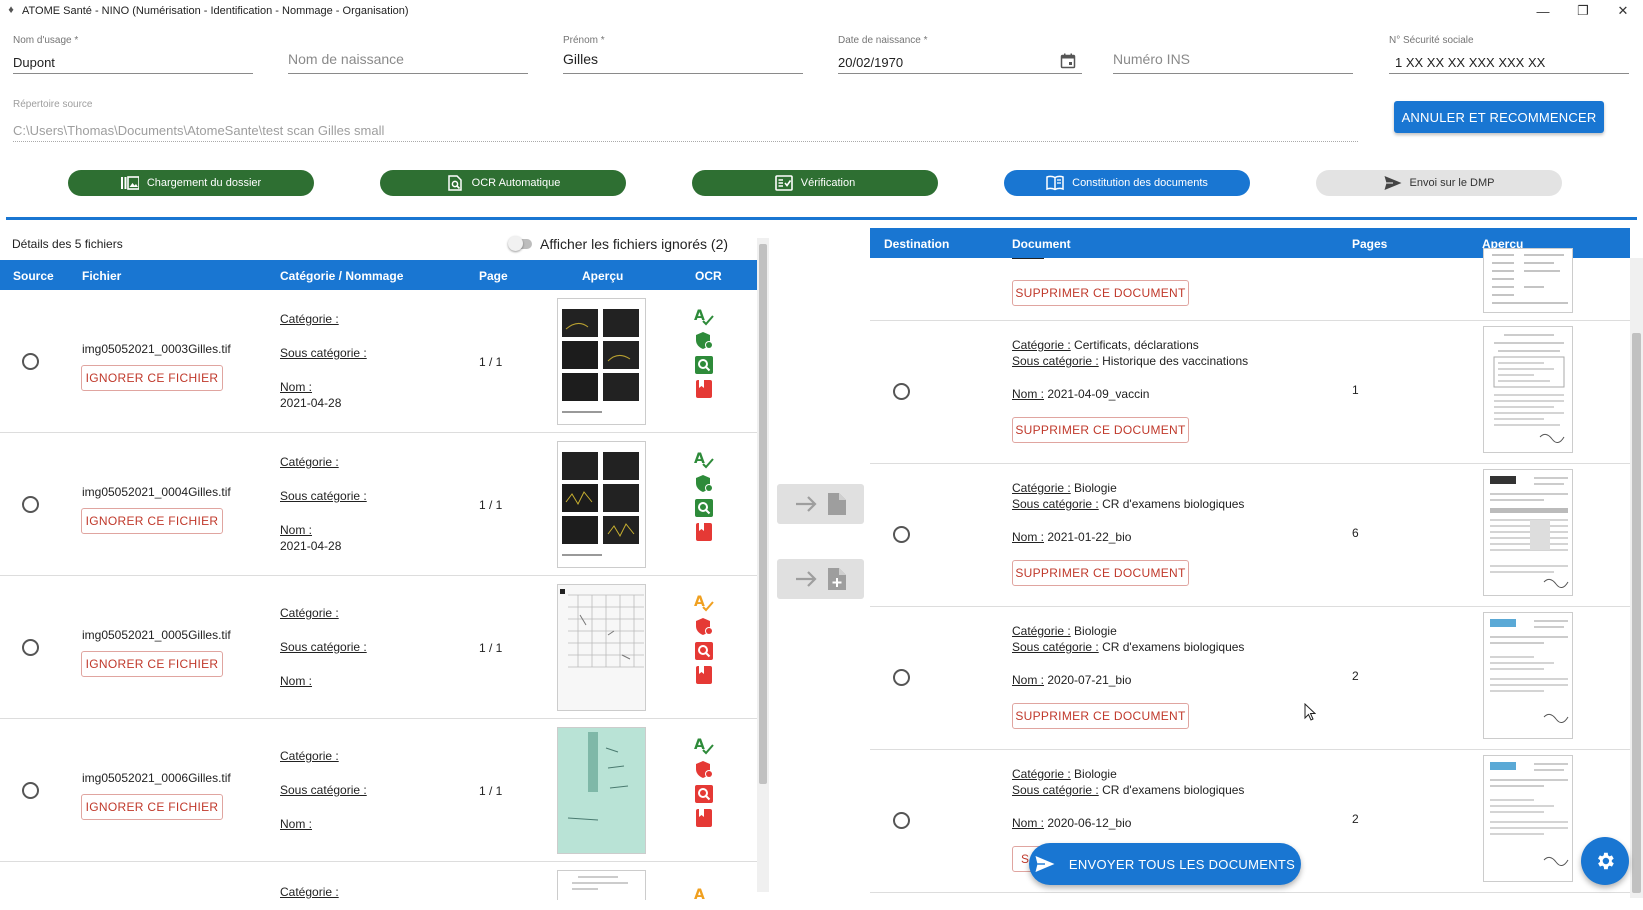  Describe the element at coordinates (618, 244) in the screenshot. I see `show-ignored-toggle: Afficher les fichiers ignorés (2)` at that location.